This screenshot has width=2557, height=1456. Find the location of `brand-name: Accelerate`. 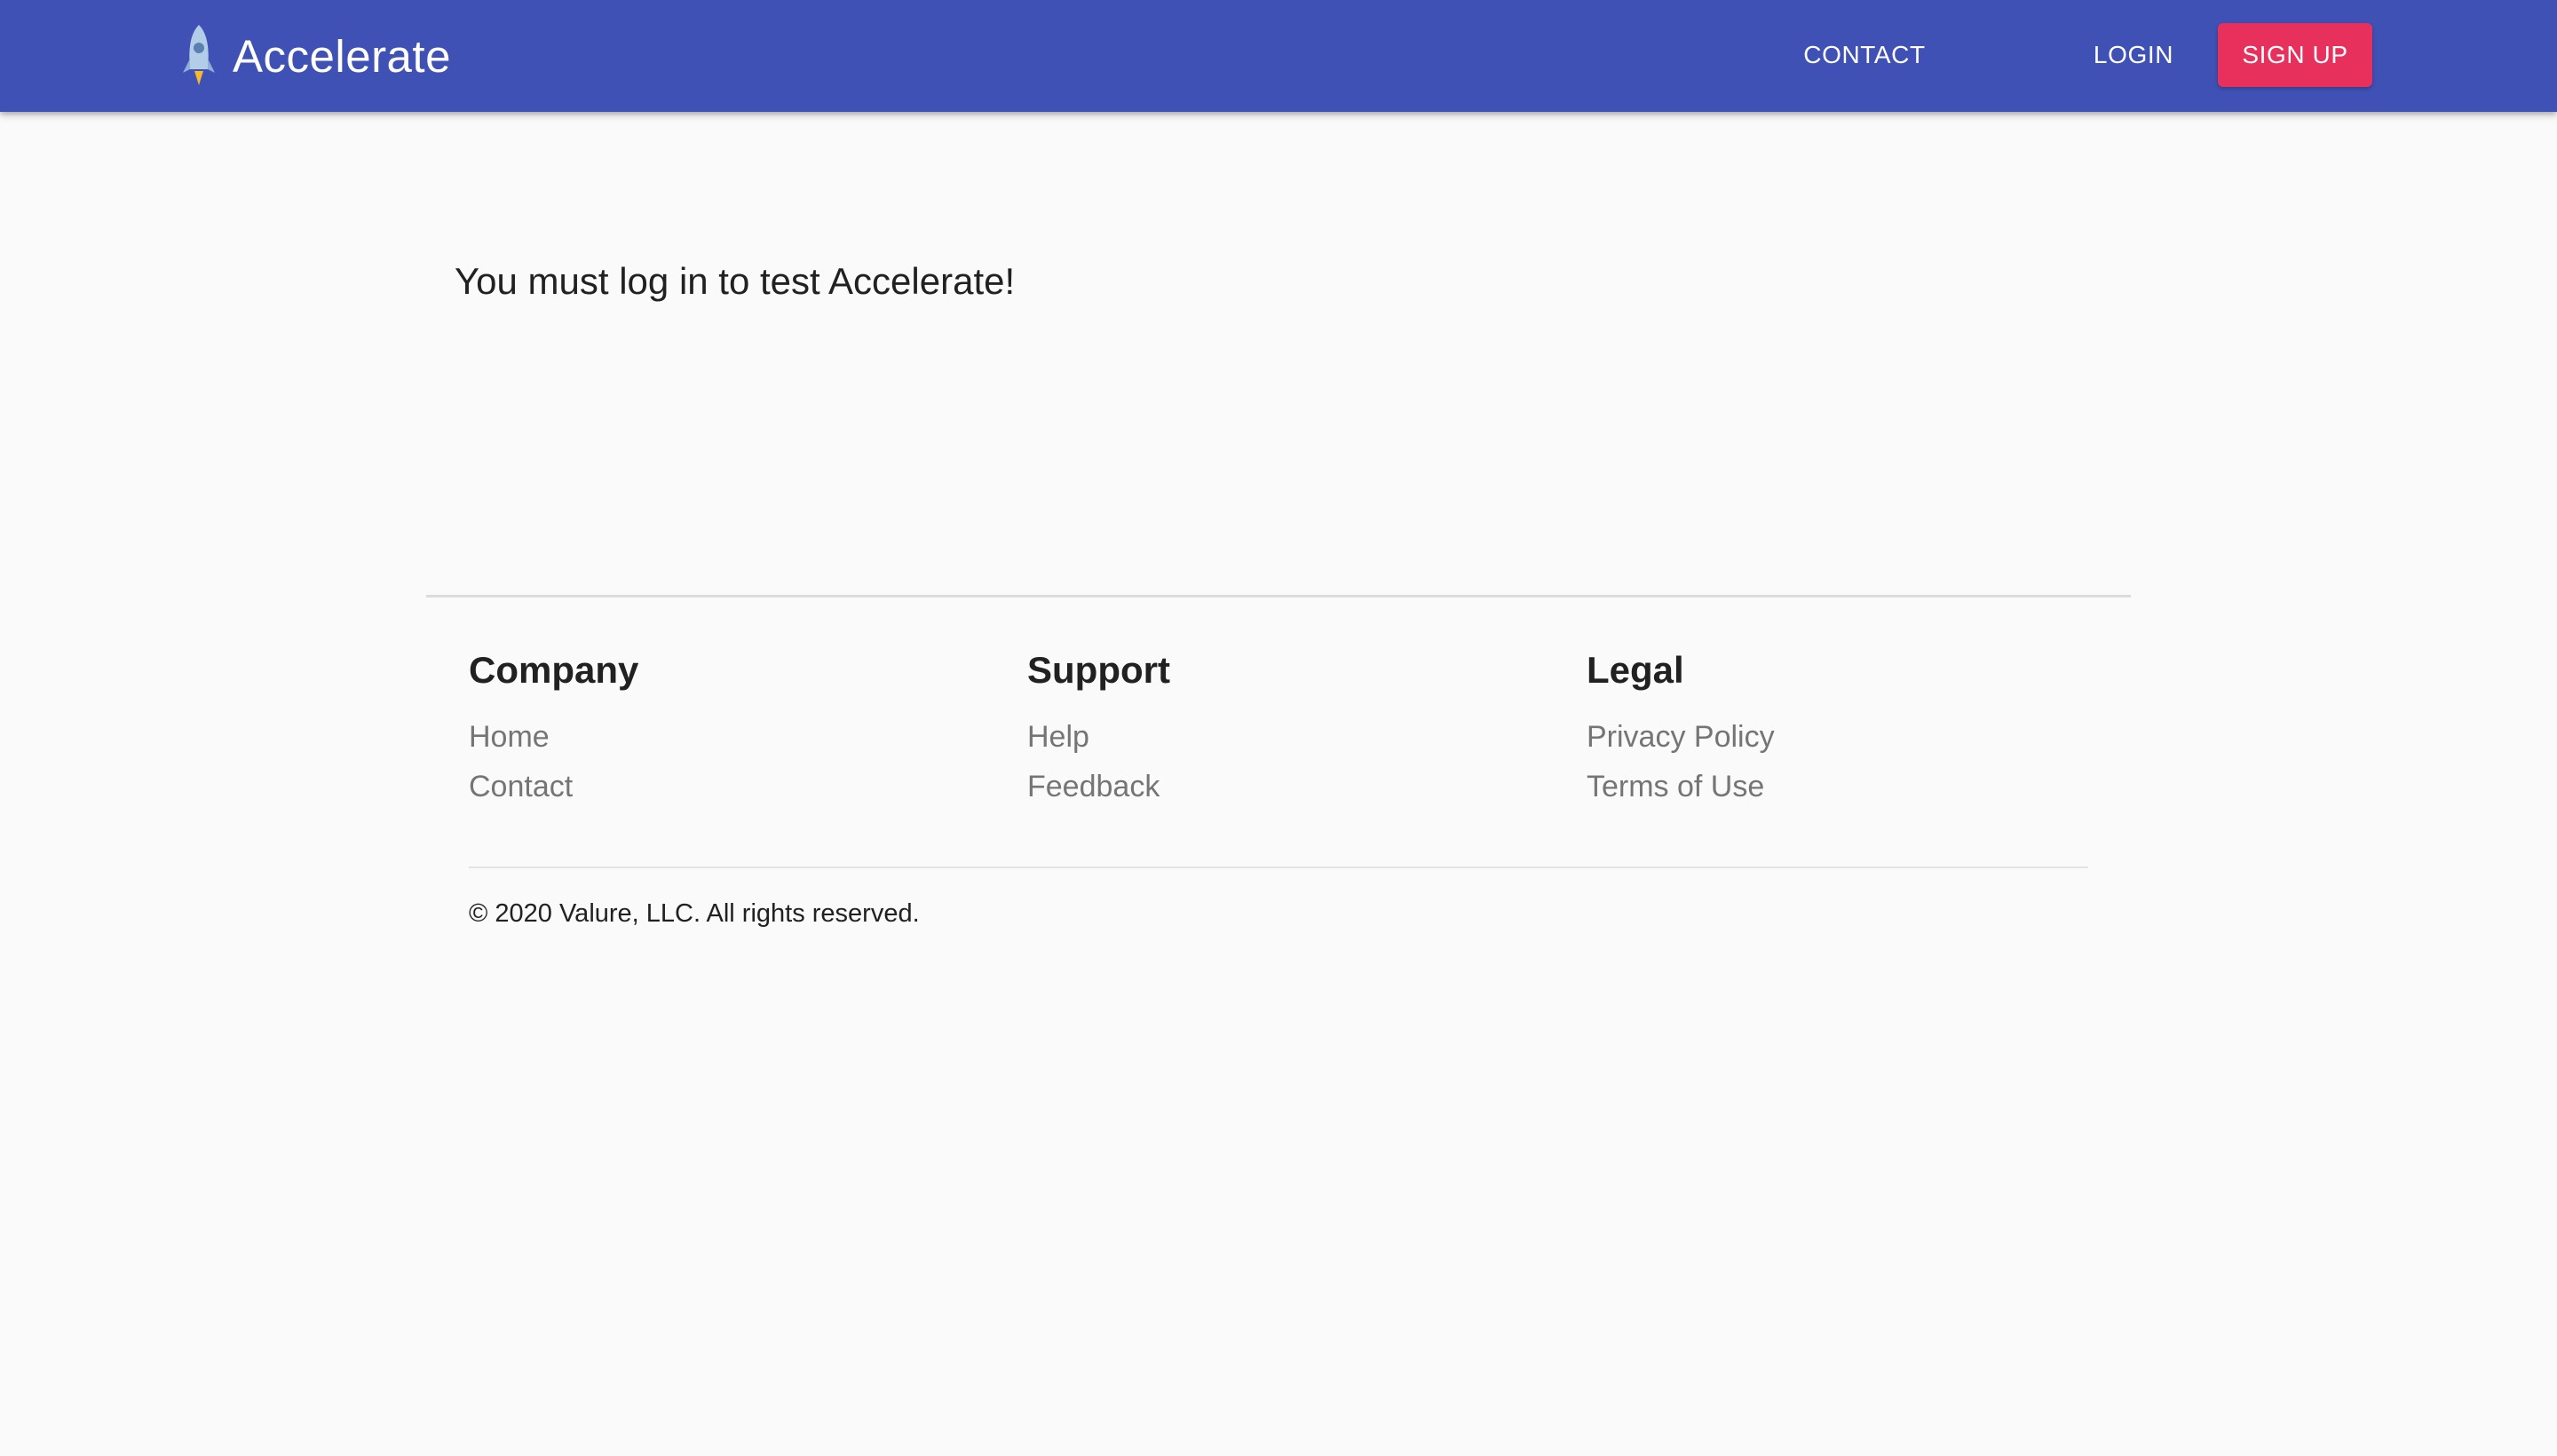

brand-name: Accelerate is located at coordinates (342, 56).